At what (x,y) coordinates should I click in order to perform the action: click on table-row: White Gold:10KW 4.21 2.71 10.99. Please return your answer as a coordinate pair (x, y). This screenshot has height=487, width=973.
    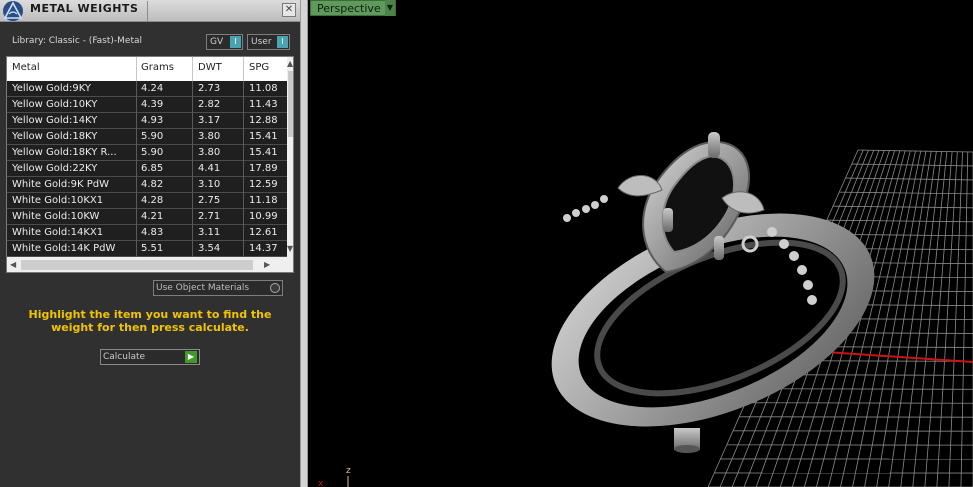
    Looking at the image, I should click on (147, 217).